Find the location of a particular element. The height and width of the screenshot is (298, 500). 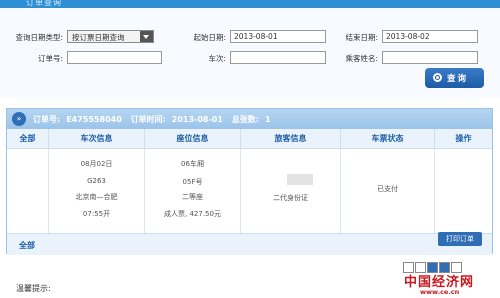

end-date-label: 结束日期: is located at coordinates (361, 37).